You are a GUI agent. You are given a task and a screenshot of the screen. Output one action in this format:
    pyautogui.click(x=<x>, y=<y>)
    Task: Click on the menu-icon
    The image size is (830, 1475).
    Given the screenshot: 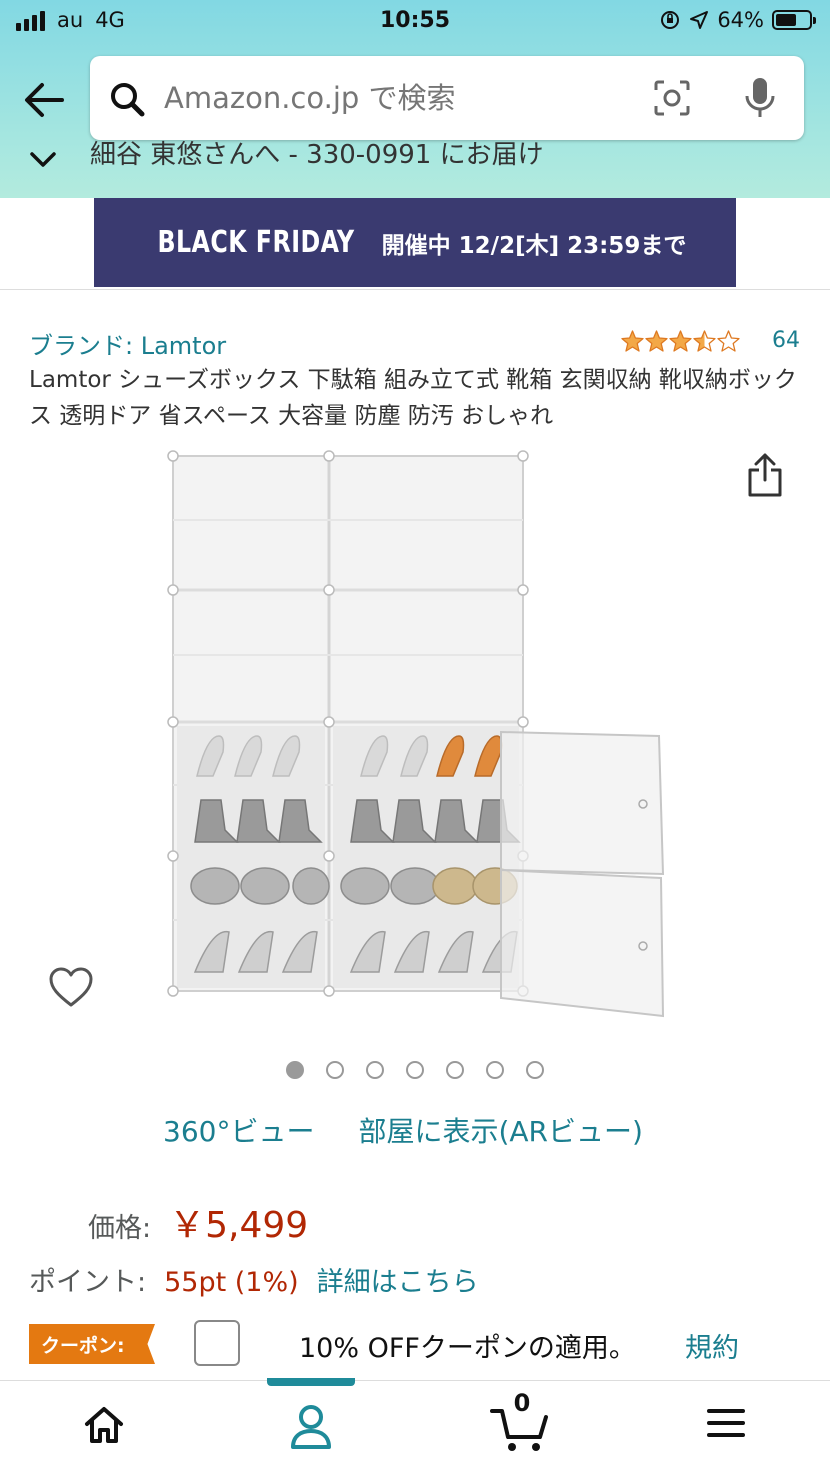 What is the action you would take?
    pyautogui.click(x=726, y=1423)
    